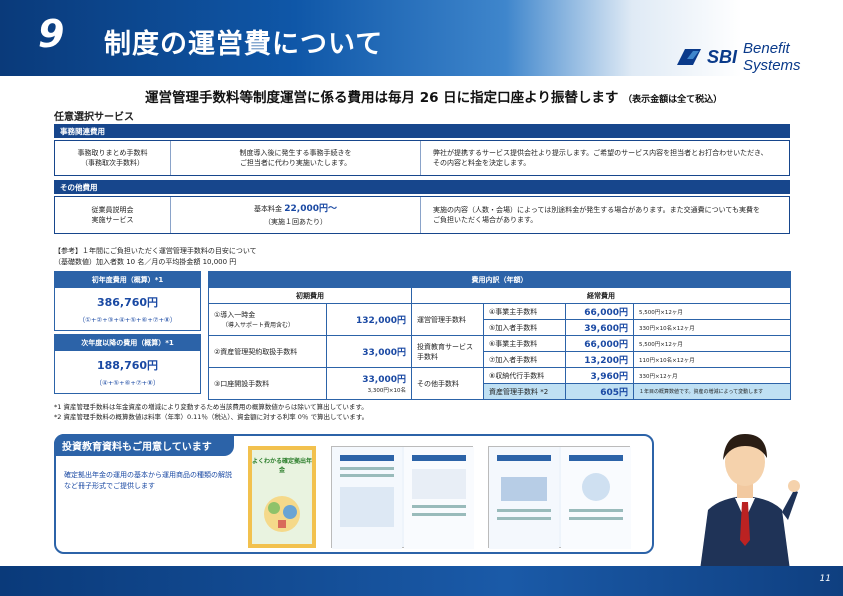  Describe the element at coordinates (268, 209) in the screenshot. I see `seminar-price-prefix: 基本料金` at that location.